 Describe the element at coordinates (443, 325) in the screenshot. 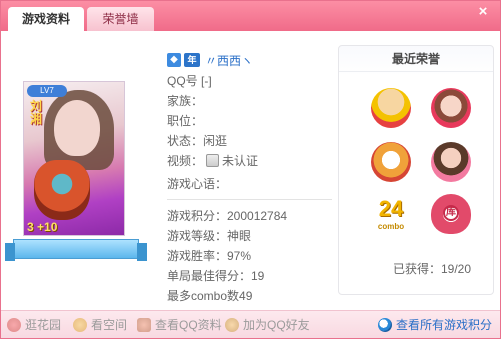

I see `view-all-scores-label: 查看所有游戏积分` at that location.